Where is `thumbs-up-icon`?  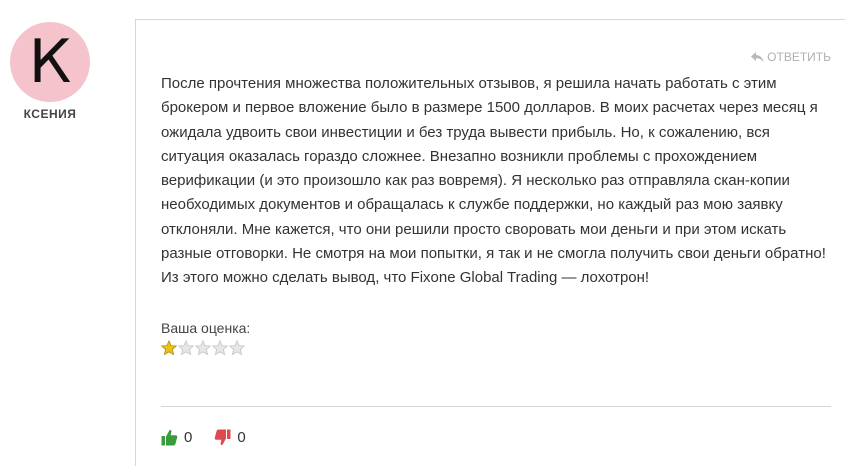 thumbs-up-icon is located at coordinates (169, 437).